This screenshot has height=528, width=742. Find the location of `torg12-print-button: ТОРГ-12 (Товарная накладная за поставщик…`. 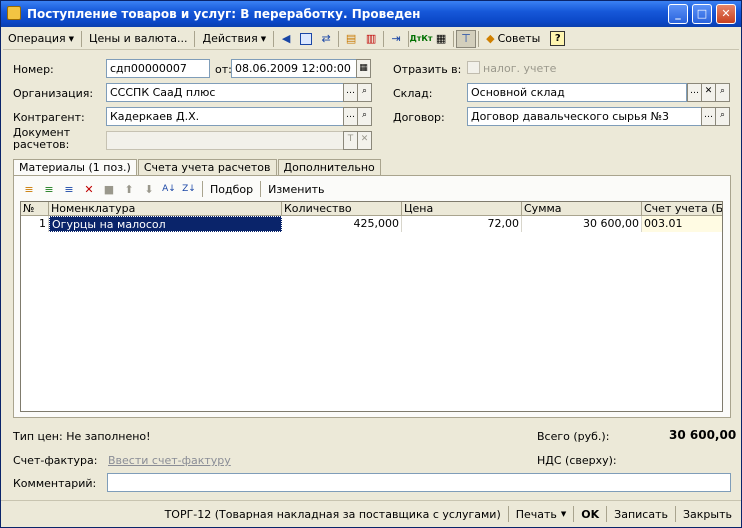

torg12-print-button: ТОРГ-12 (Товарная накладная за поставщик… is located at coordinates (333, 514).